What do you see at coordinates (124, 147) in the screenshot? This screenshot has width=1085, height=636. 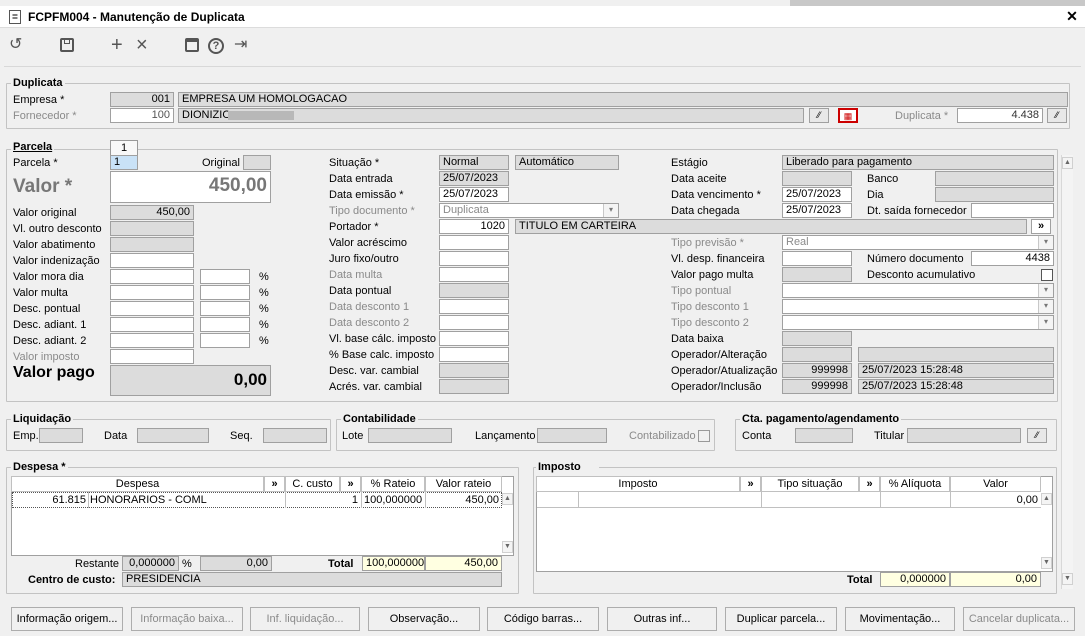 I see `parcela-tab: 1` at bounding box center [124, 147].